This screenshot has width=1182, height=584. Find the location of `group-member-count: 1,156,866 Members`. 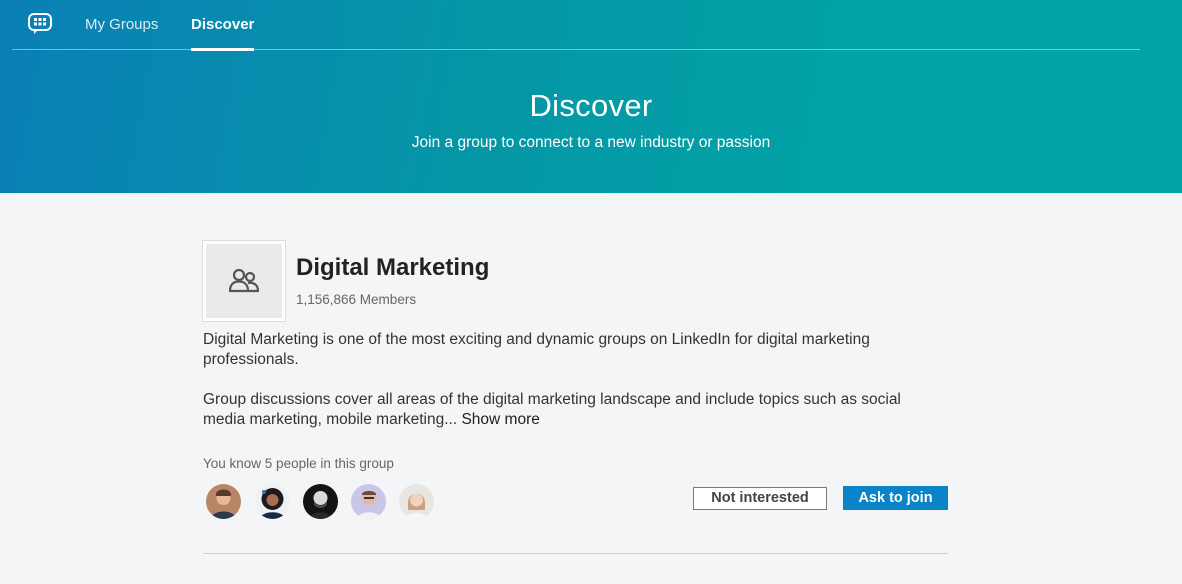

group-member-count: 1,156,866 Members is located at coordinates (356, 299).